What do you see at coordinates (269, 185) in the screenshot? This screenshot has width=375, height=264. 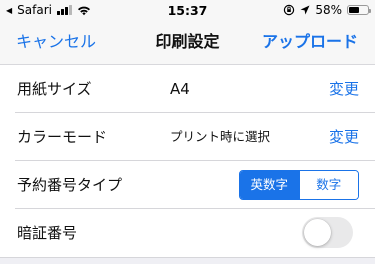 I see `segment-alphanumeric: 英数字` at bounding box center [269, 185].